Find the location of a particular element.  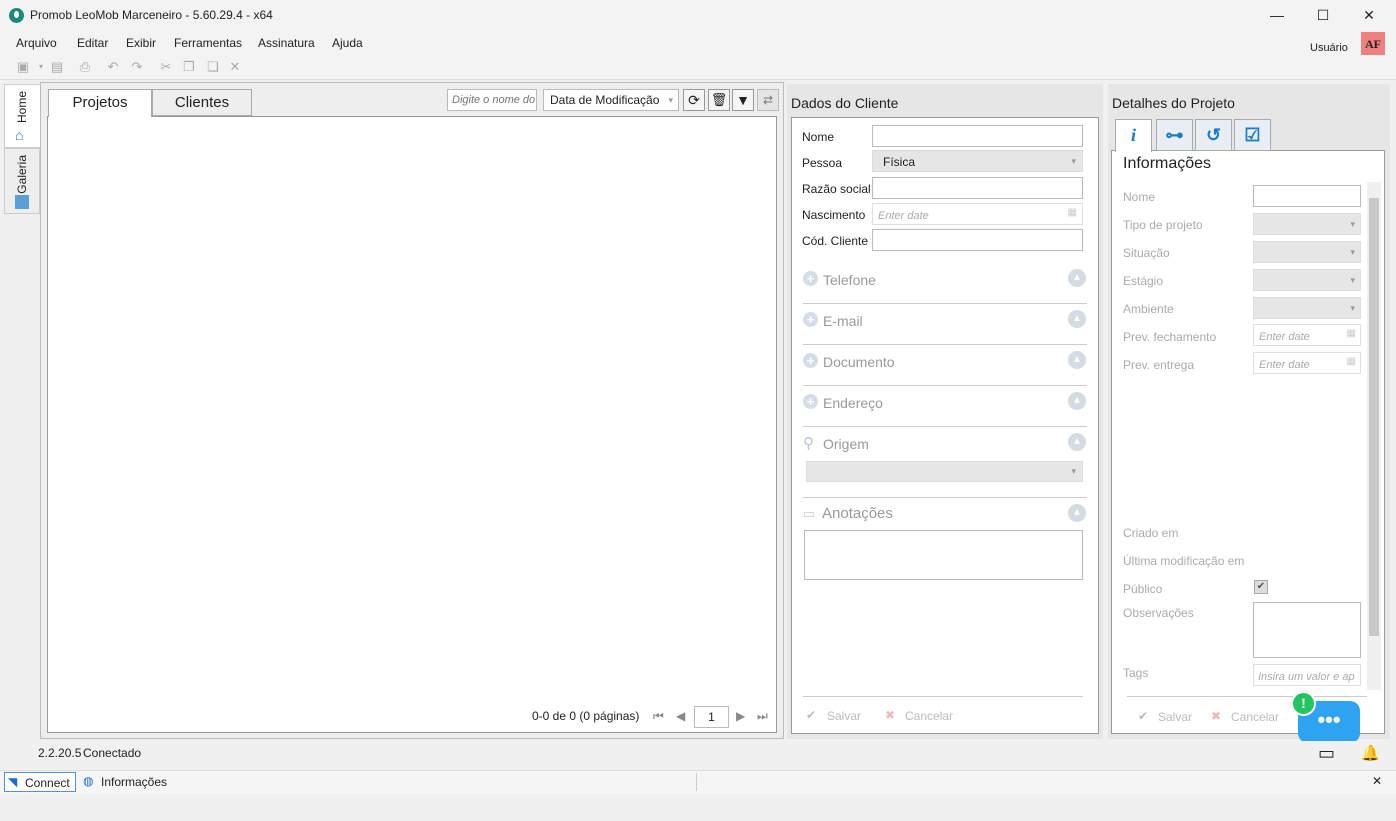

menu-assinatura: Assinatura is located at coordinates (286, 43).